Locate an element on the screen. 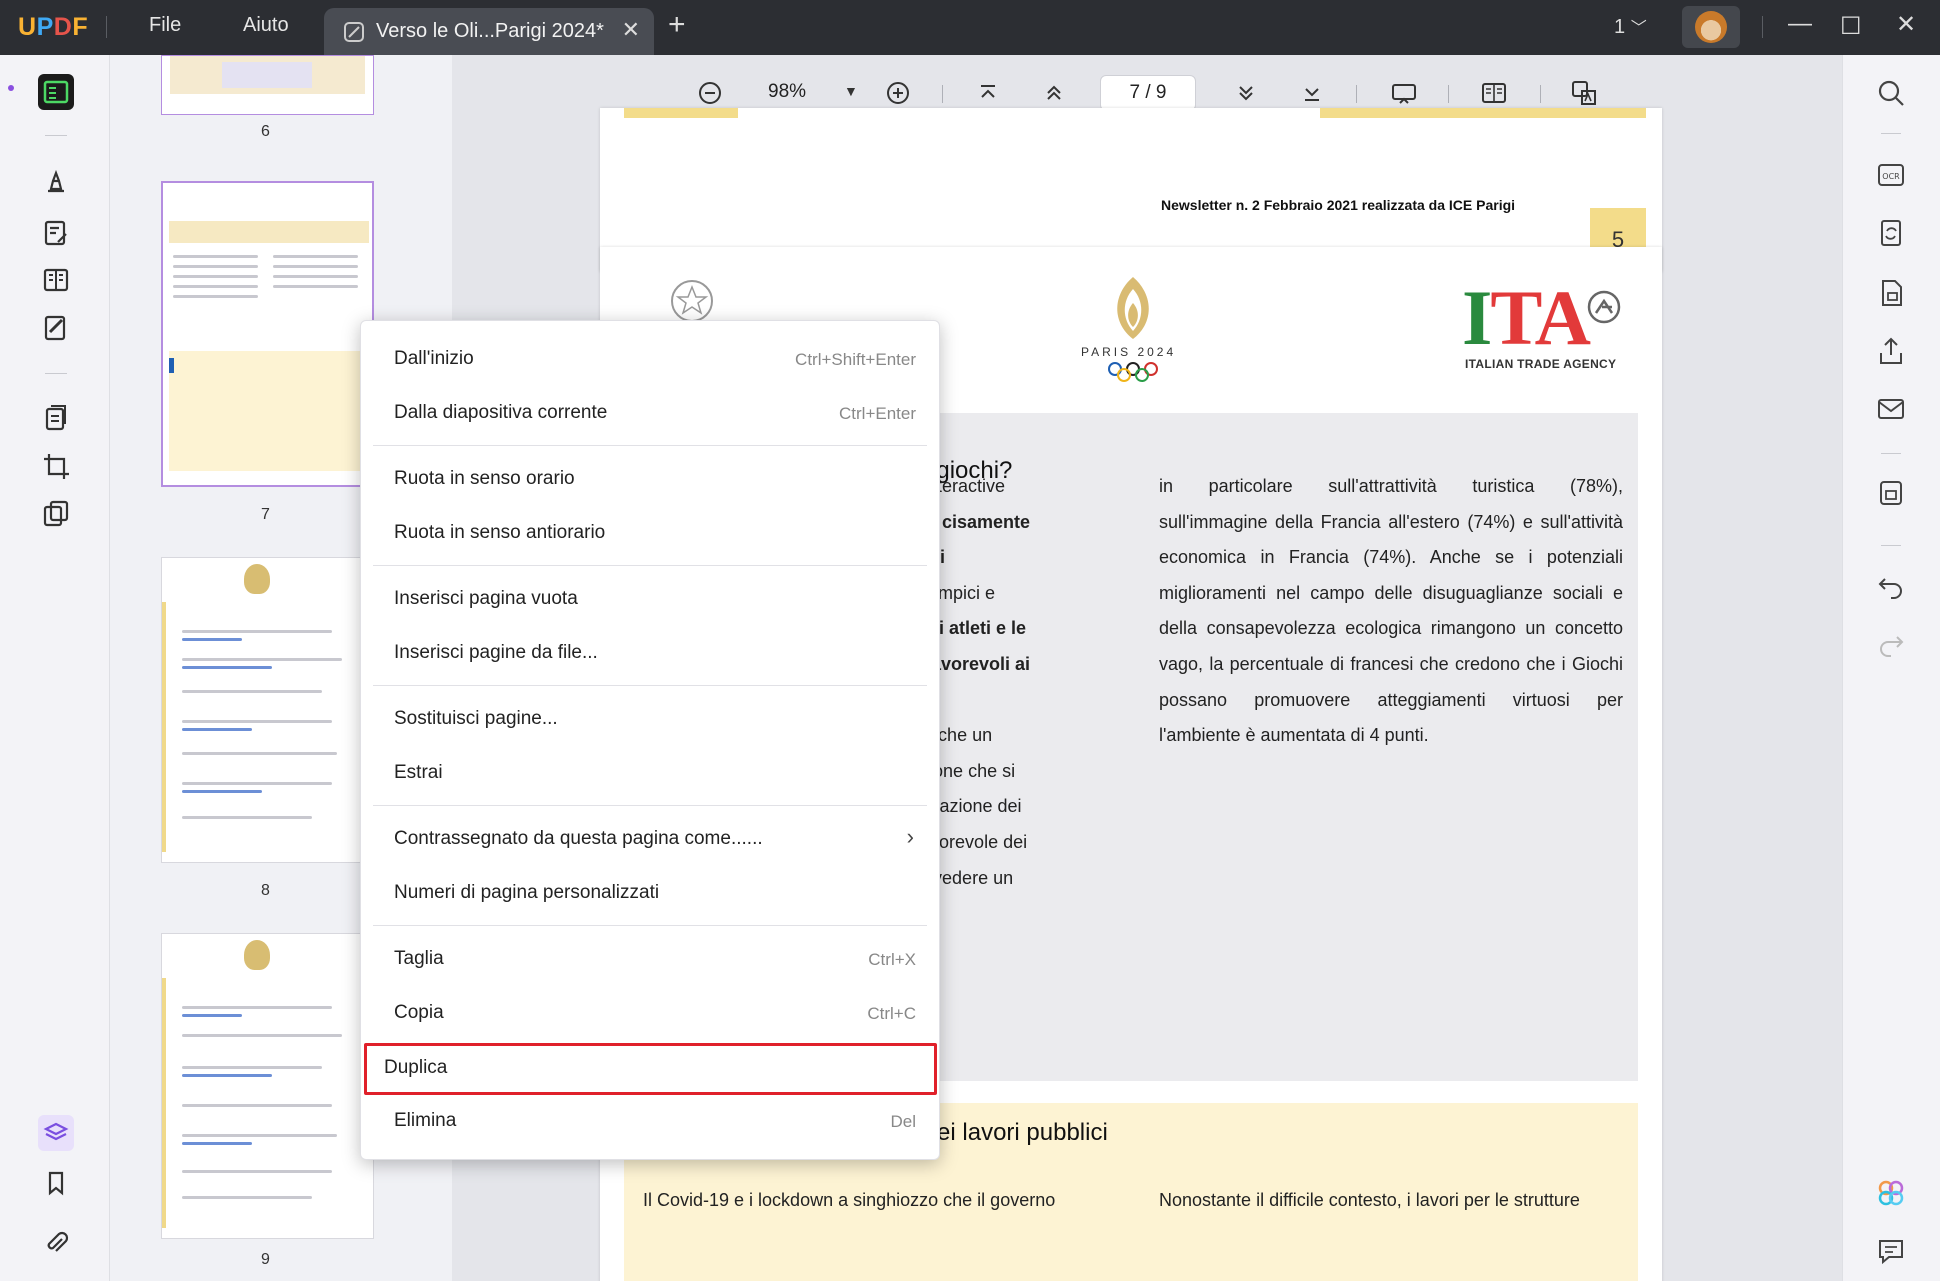 The width and height of the screenshot is (1940, 1281). share-icon is located at coordinates (1891, 351).